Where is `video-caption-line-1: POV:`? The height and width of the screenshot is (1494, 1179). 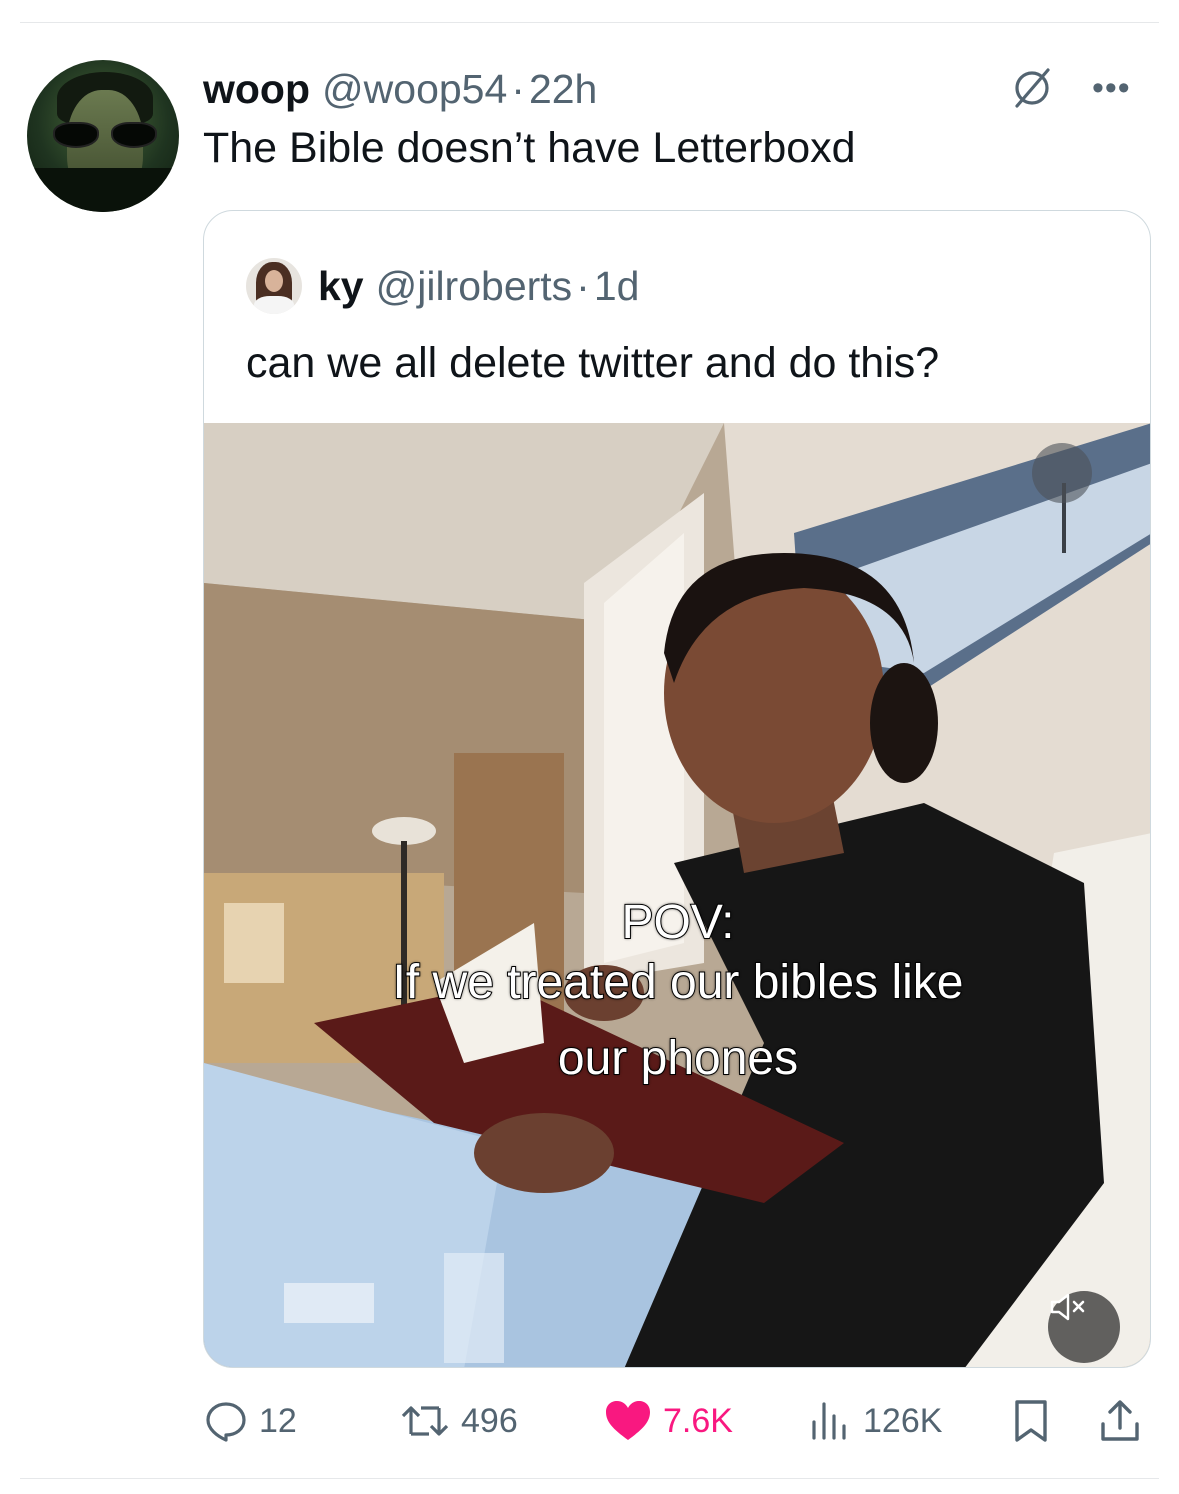
video-caption-line-1: POV: is located at coordinates (678, 922).